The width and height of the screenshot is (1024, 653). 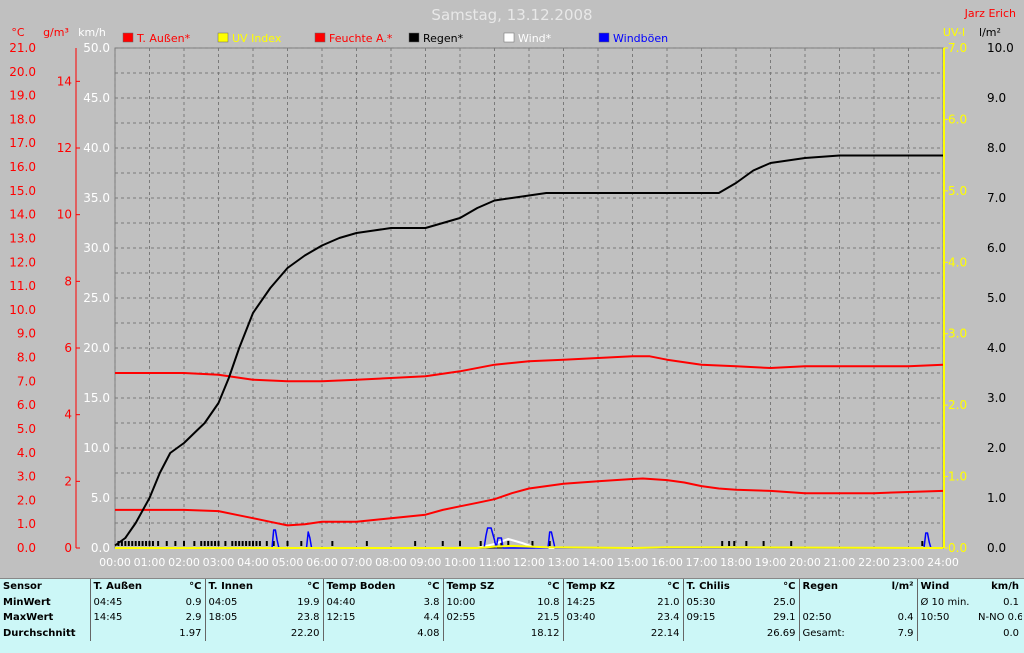 What do you see at coordinates (184, 562) in the screenshot?
I see `x-tick-label: 02:00` at bounding box center [184, 562].